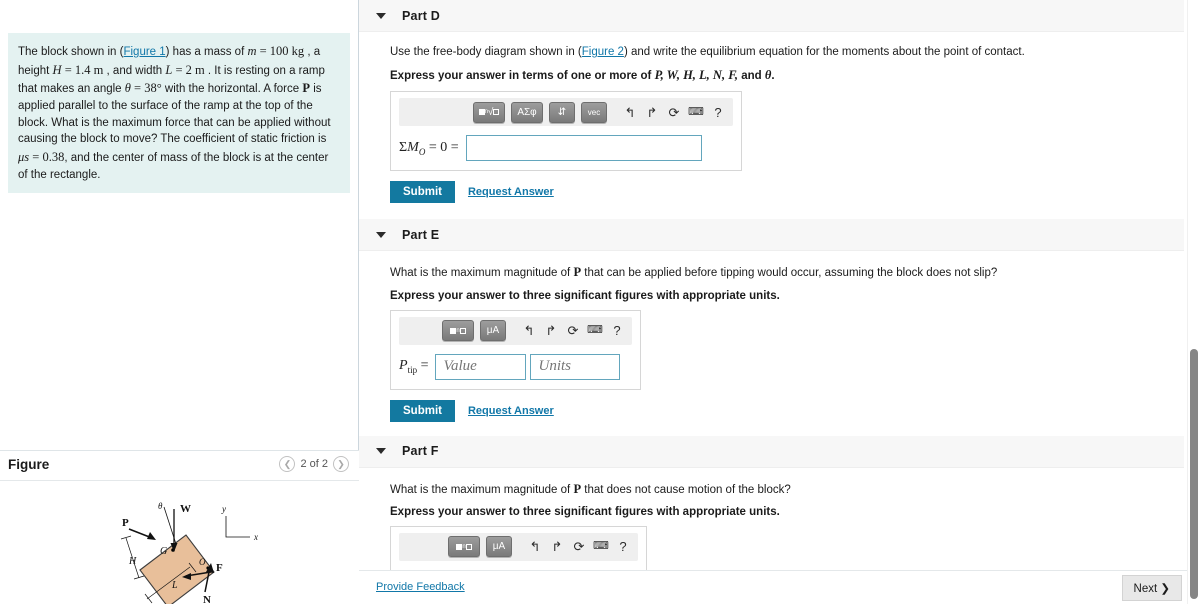 This screenshot has height=604, width=1200. I want to click on part-e-header: Part E, so click(771, 235).